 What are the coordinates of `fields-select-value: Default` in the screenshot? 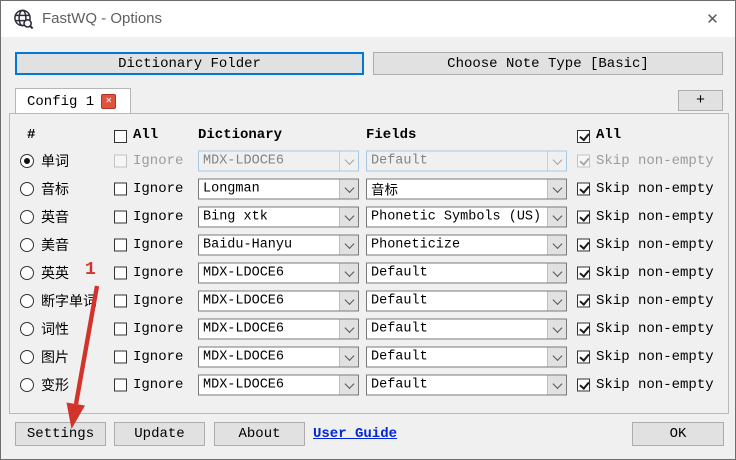 It's located at (399, 329).